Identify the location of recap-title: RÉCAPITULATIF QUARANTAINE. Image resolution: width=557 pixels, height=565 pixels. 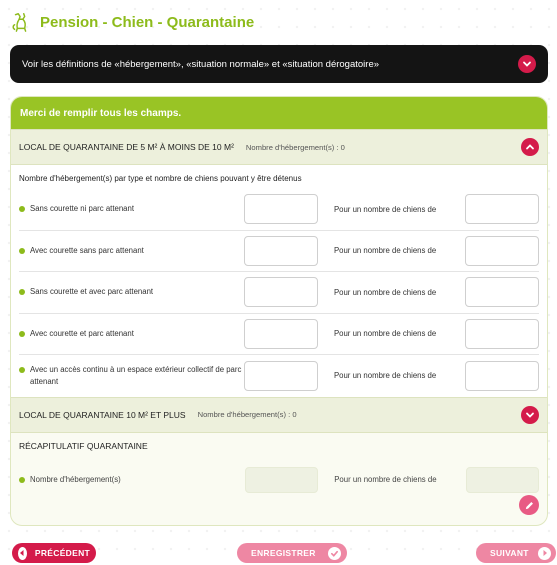
(279, 445).